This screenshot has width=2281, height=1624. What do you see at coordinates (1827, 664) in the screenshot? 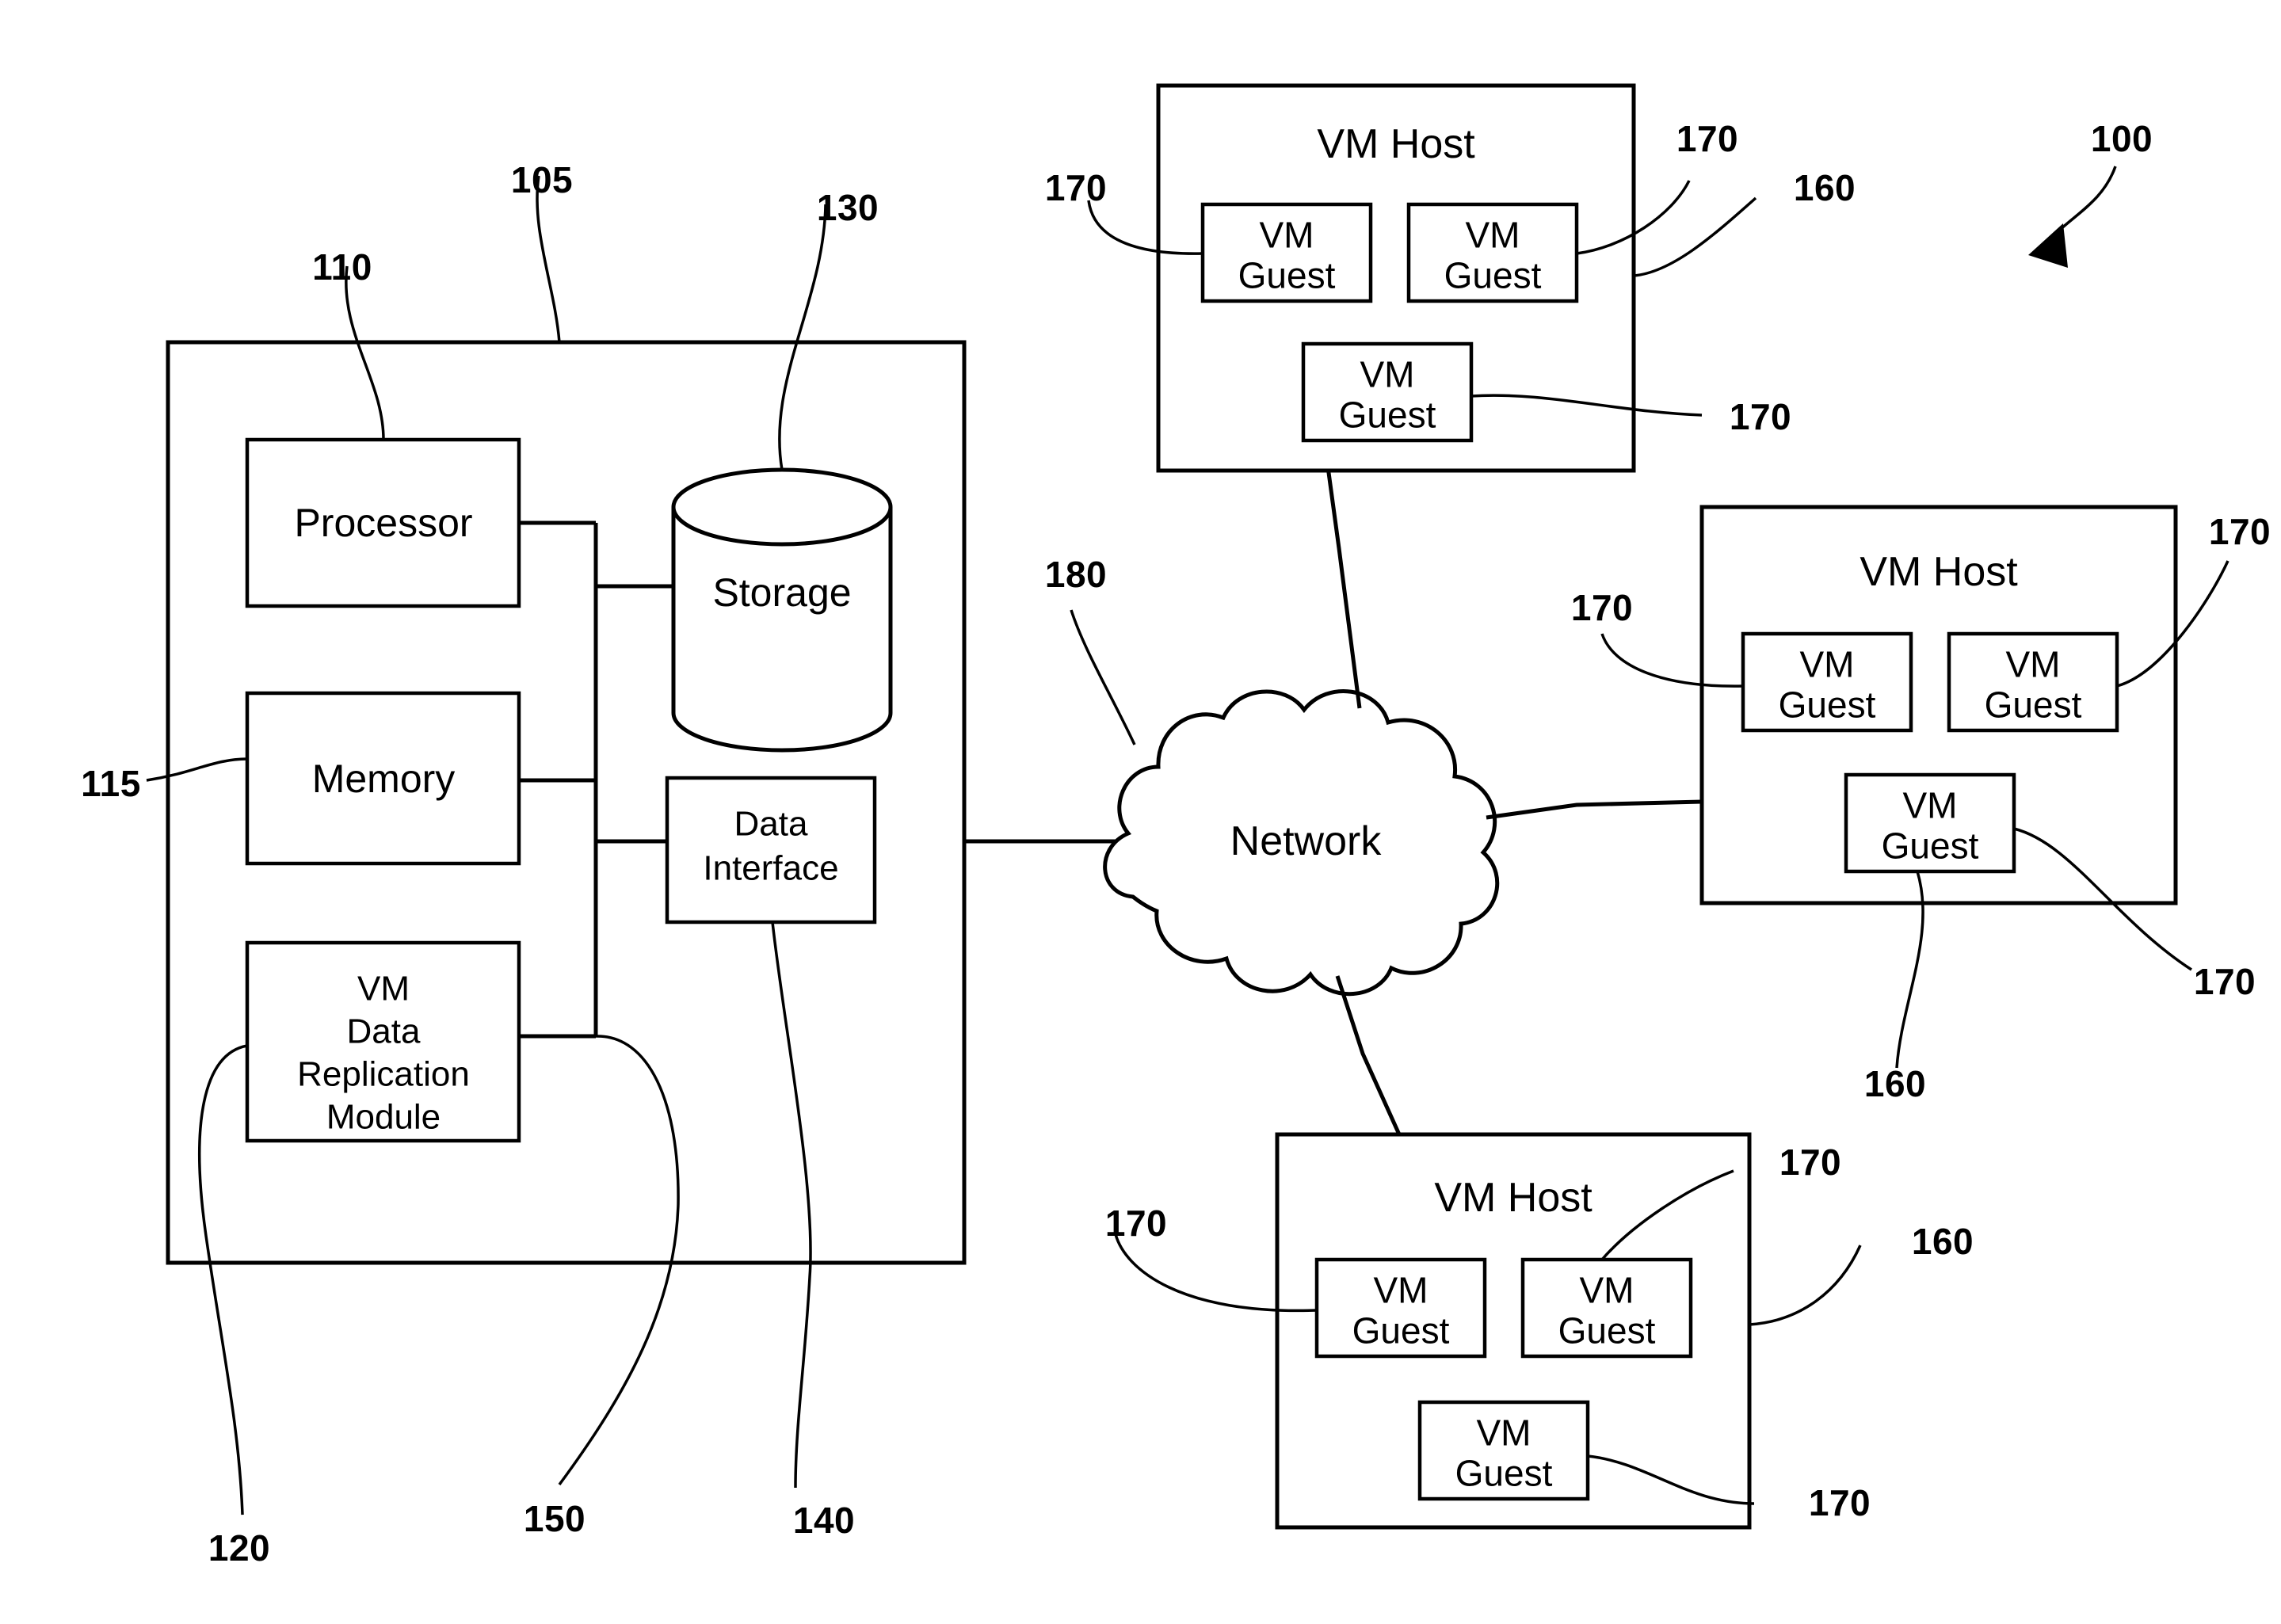
I see `vm-host-right-guest-1-line1: VM` at bounding box center [1827, 664].